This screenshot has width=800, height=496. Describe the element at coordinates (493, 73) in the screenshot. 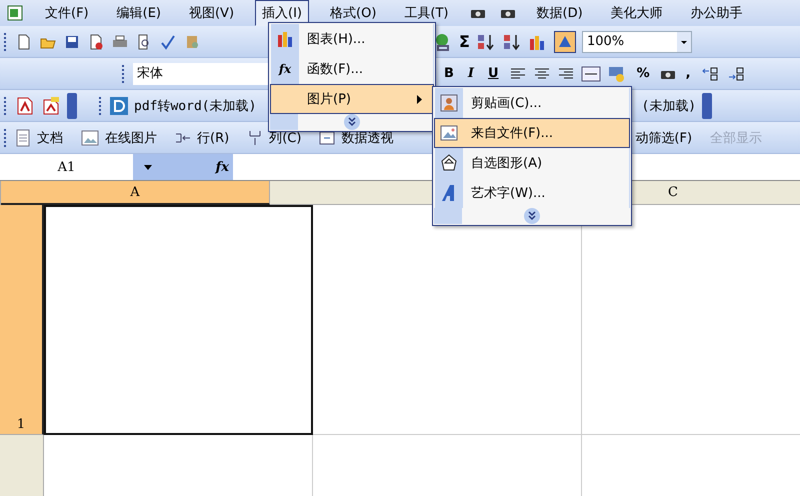

I see `format-button: U` at that location.